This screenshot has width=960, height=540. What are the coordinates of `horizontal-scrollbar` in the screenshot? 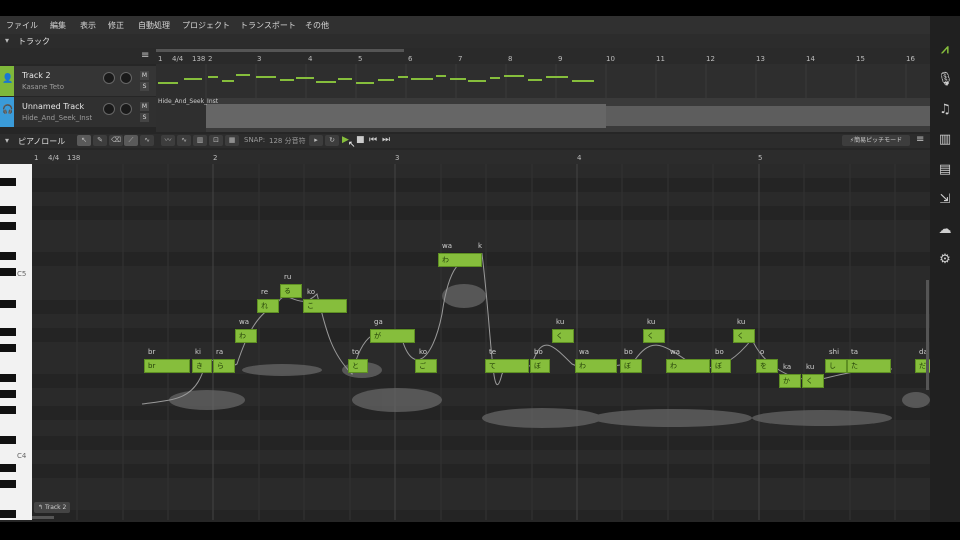 It's located at (43, 517).